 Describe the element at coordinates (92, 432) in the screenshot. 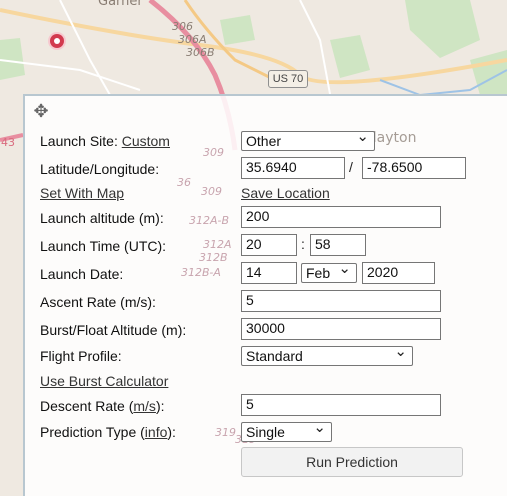

I see `prediction-label-pre: Prediction Type (` at that location.